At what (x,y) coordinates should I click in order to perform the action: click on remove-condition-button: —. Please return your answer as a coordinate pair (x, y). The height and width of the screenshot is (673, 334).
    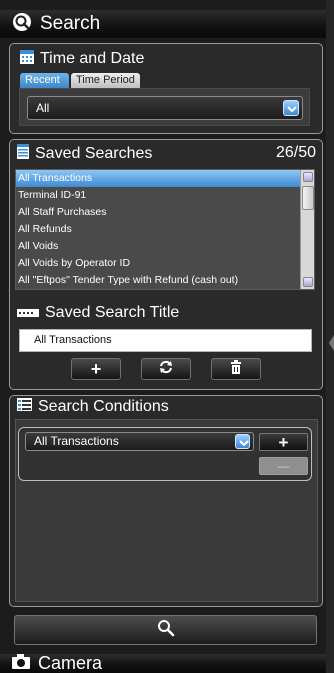
    Looking at the image, I should click on (283, 466).